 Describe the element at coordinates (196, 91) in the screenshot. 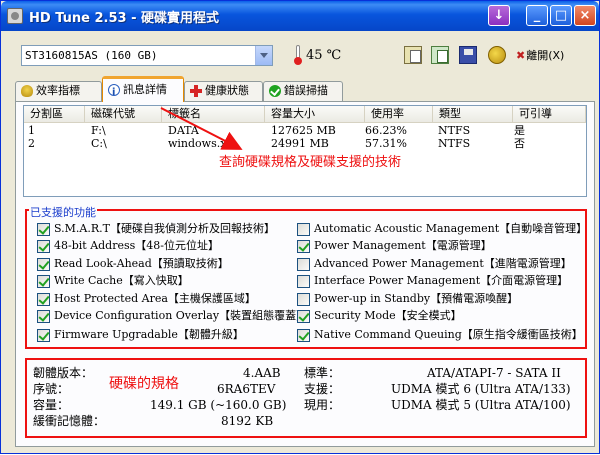

I see `health-icon` at that location.